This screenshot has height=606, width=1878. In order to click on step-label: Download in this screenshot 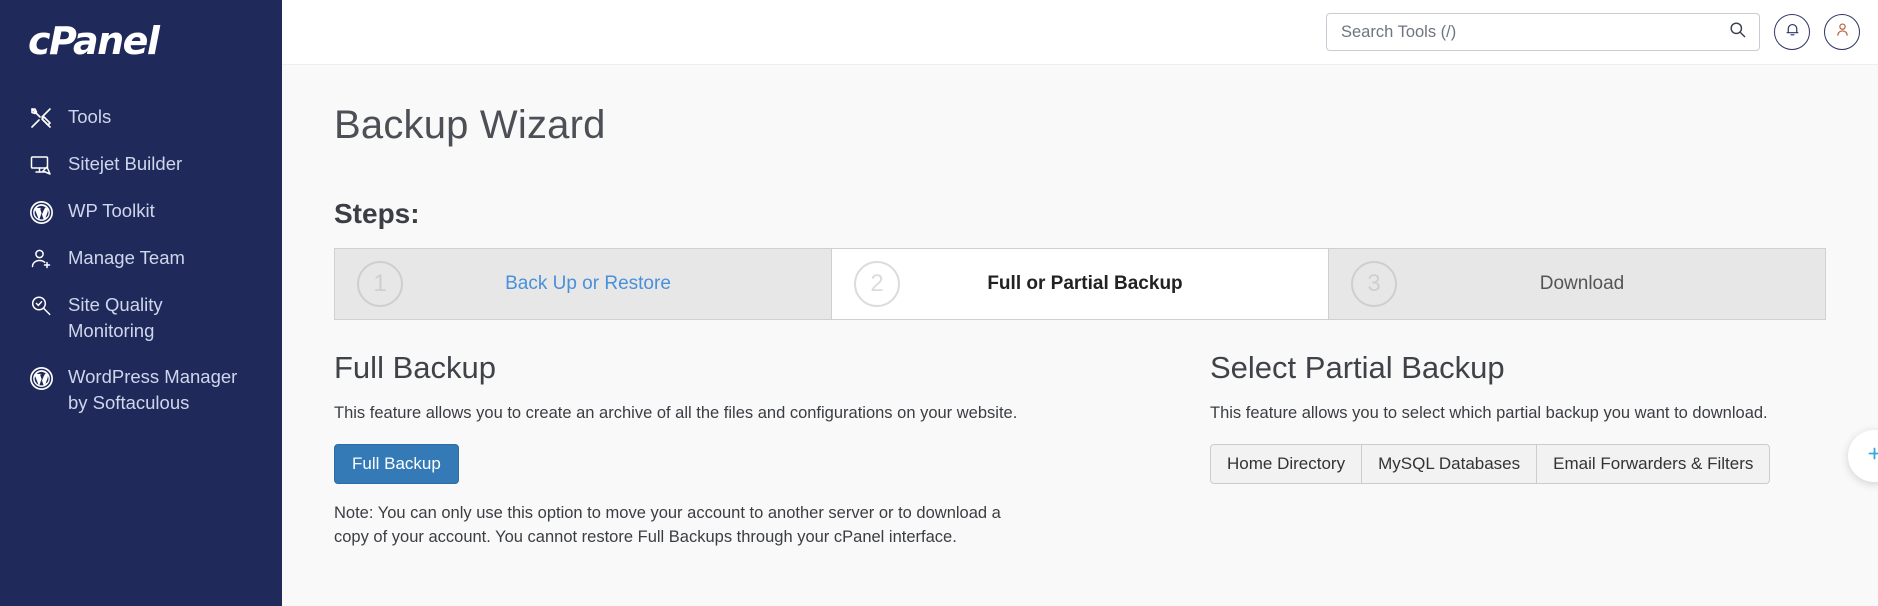, I will do `click(1582, 283)`.